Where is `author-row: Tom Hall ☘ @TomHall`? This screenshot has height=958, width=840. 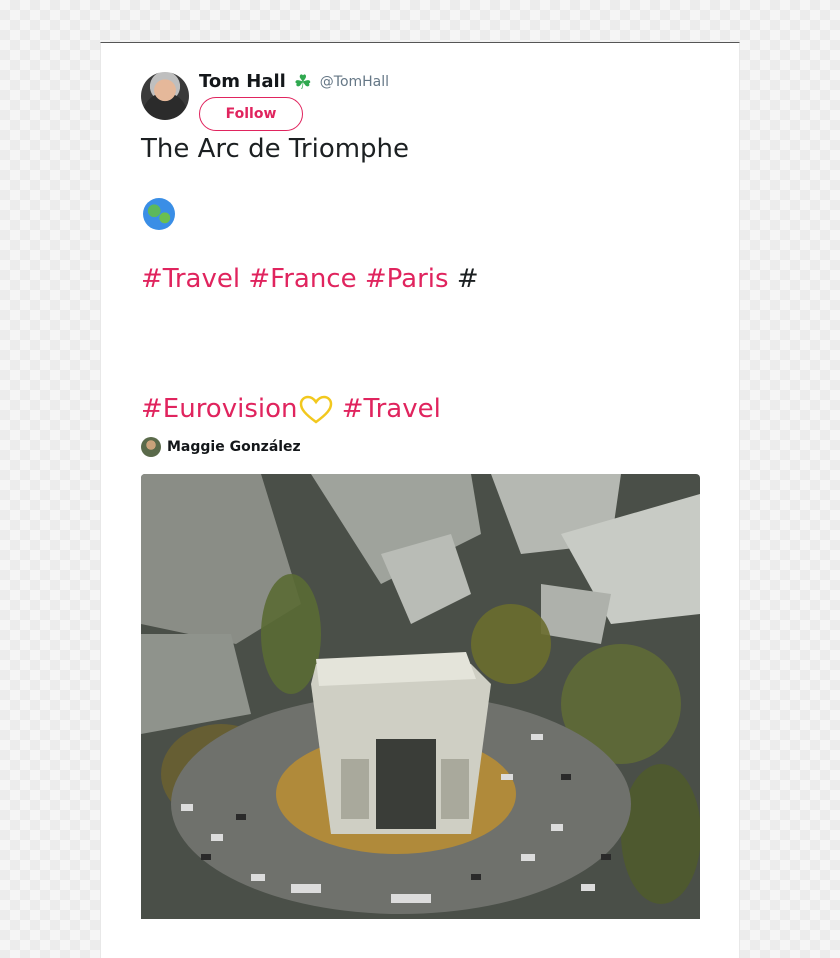 author-row: Tom Hall ☘ @TomHall is located at coordinates (294, 81).